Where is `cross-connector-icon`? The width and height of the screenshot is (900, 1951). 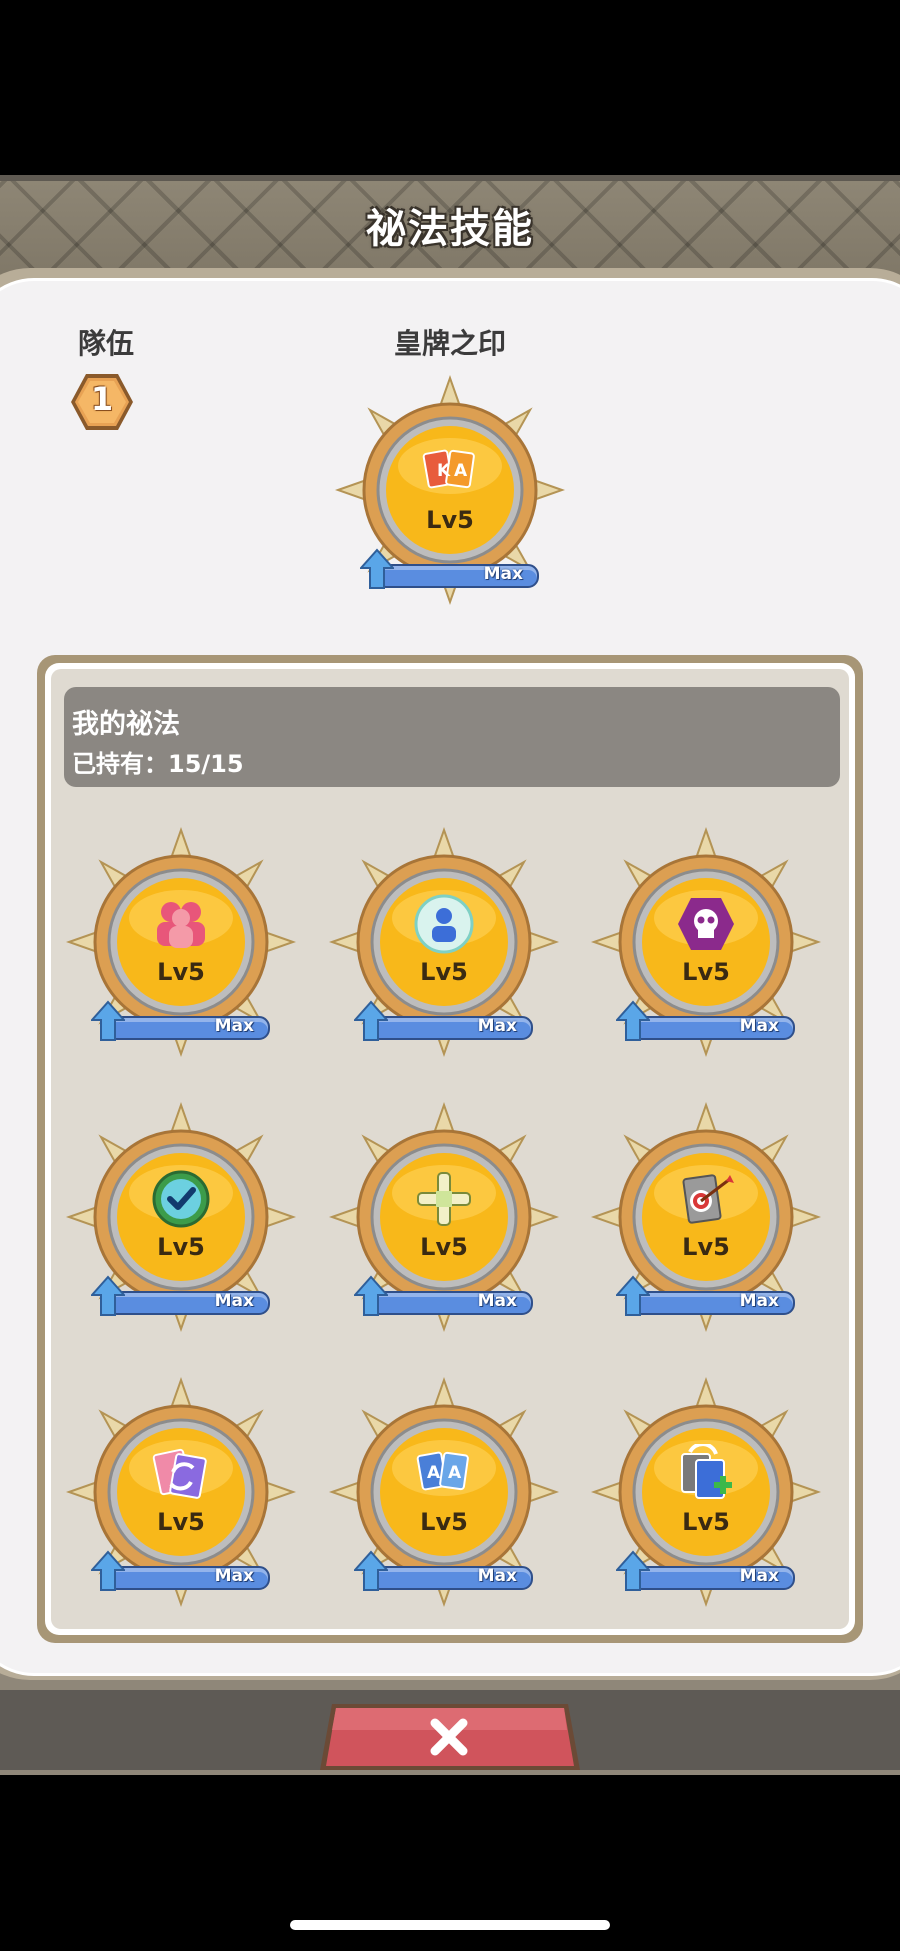 cross-connector-icon is located at coordinates (444, 1199).